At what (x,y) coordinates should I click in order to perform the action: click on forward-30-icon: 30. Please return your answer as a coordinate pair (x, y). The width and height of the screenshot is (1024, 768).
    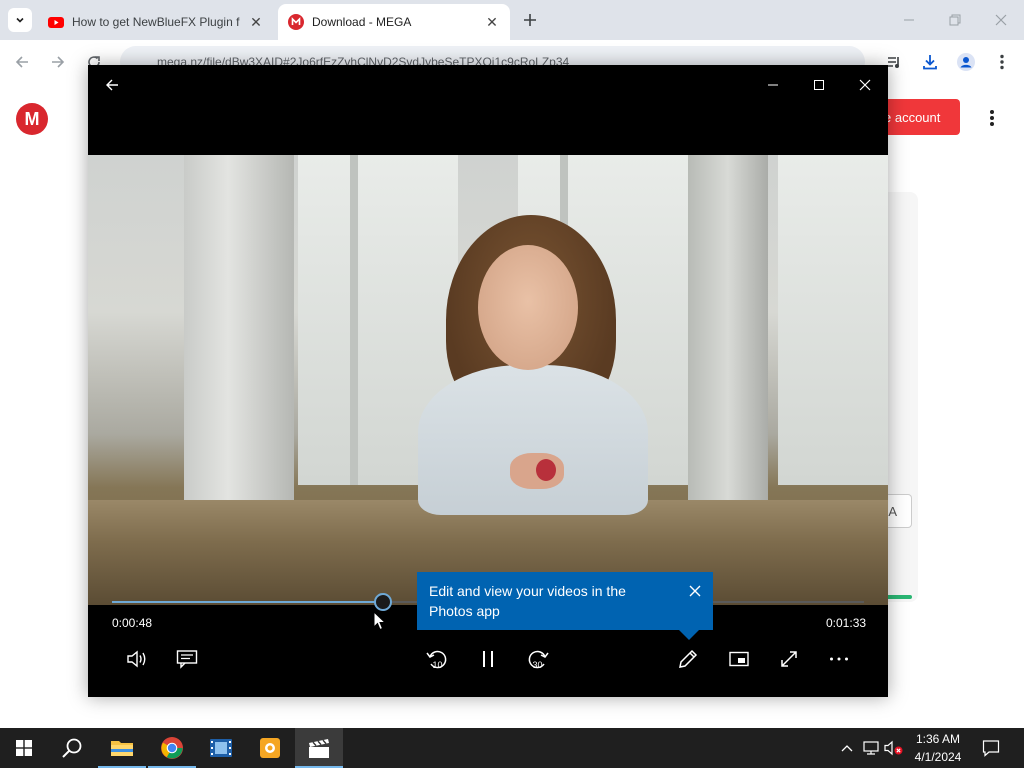
    Looking at the image, I should click on (538, 660).